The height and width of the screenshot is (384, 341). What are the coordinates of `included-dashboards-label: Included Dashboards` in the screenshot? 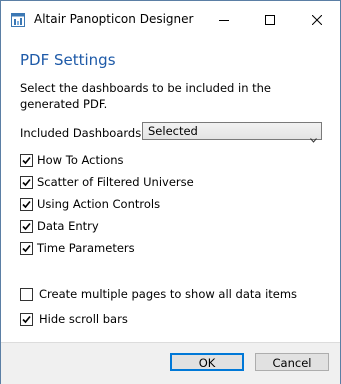 It's located at (81, 133).